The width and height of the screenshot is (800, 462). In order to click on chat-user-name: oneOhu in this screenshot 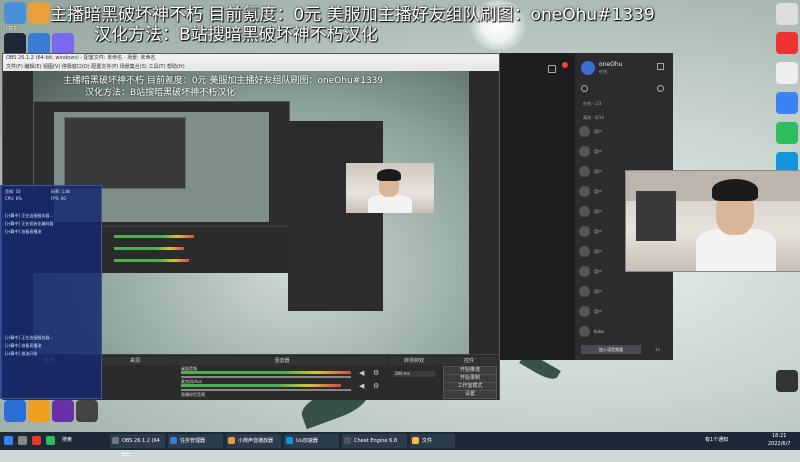, I will do `click(611, 64)`.